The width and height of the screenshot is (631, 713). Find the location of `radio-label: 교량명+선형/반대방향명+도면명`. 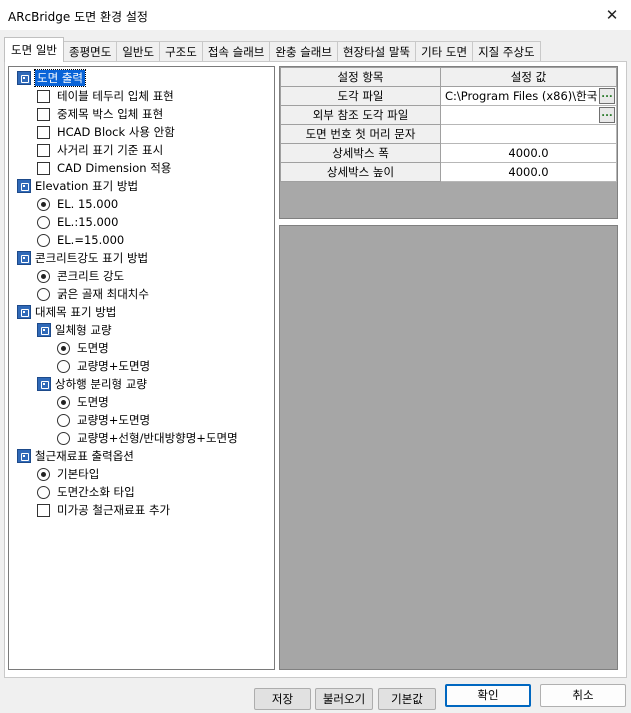

radio-label: 교량명+선형/반대방향명+도면명 is located at coordinates (157, 438).